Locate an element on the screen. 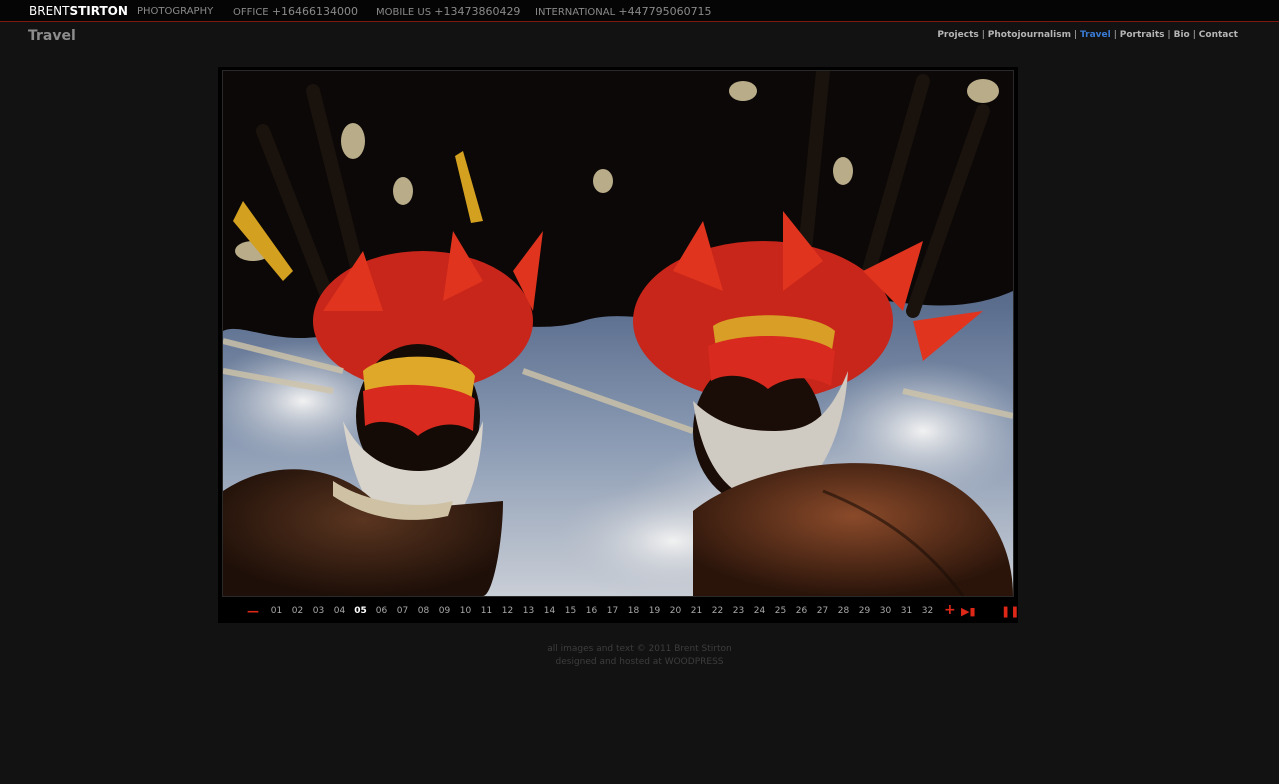 This screenshot has height=784, width=1279. page-number-22: 22 is located at coordinates (717, 611).